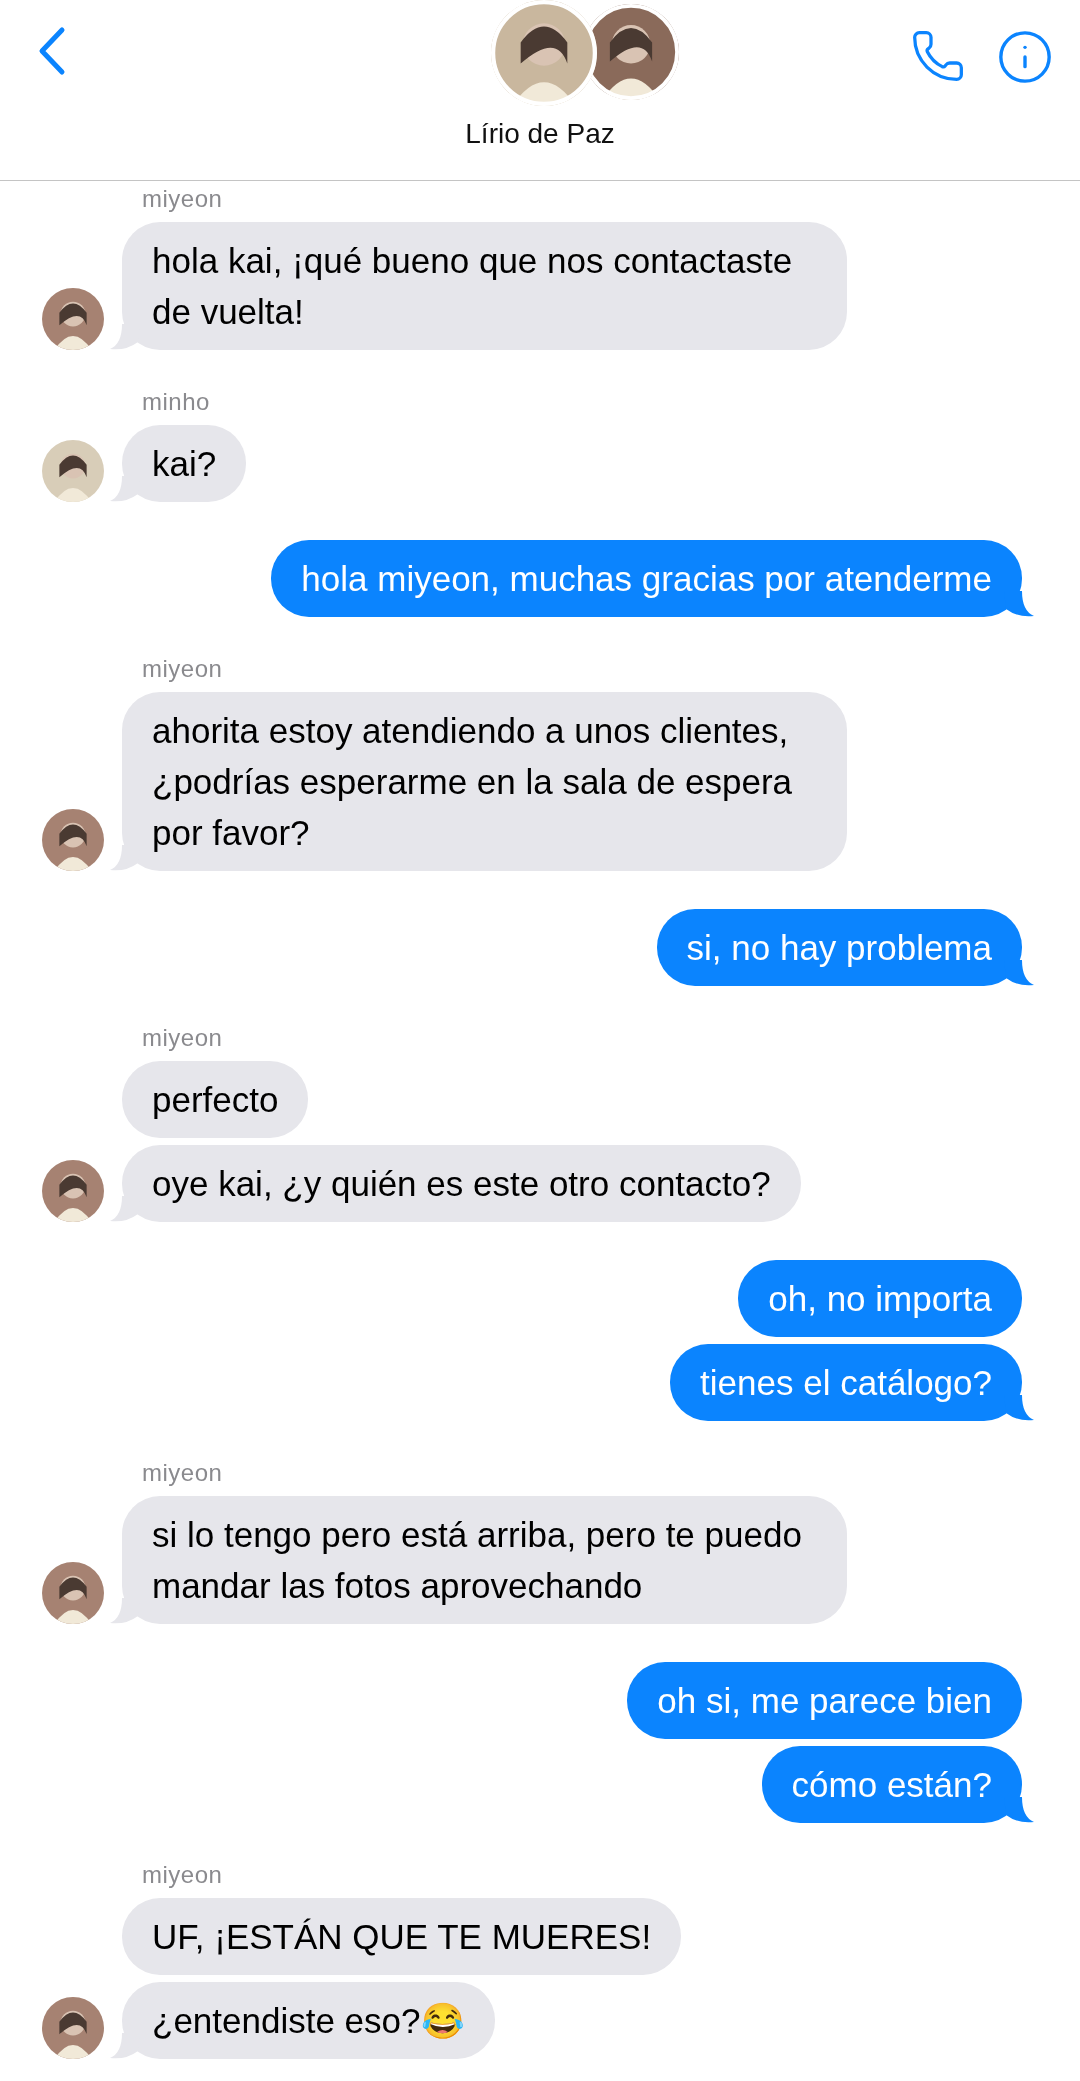 The width and height of the screenshot is (1080, 2081). I want to click on message-bubble: UF, ¡ESTÁN QUE TE MUERES!, so click(396, 1936).